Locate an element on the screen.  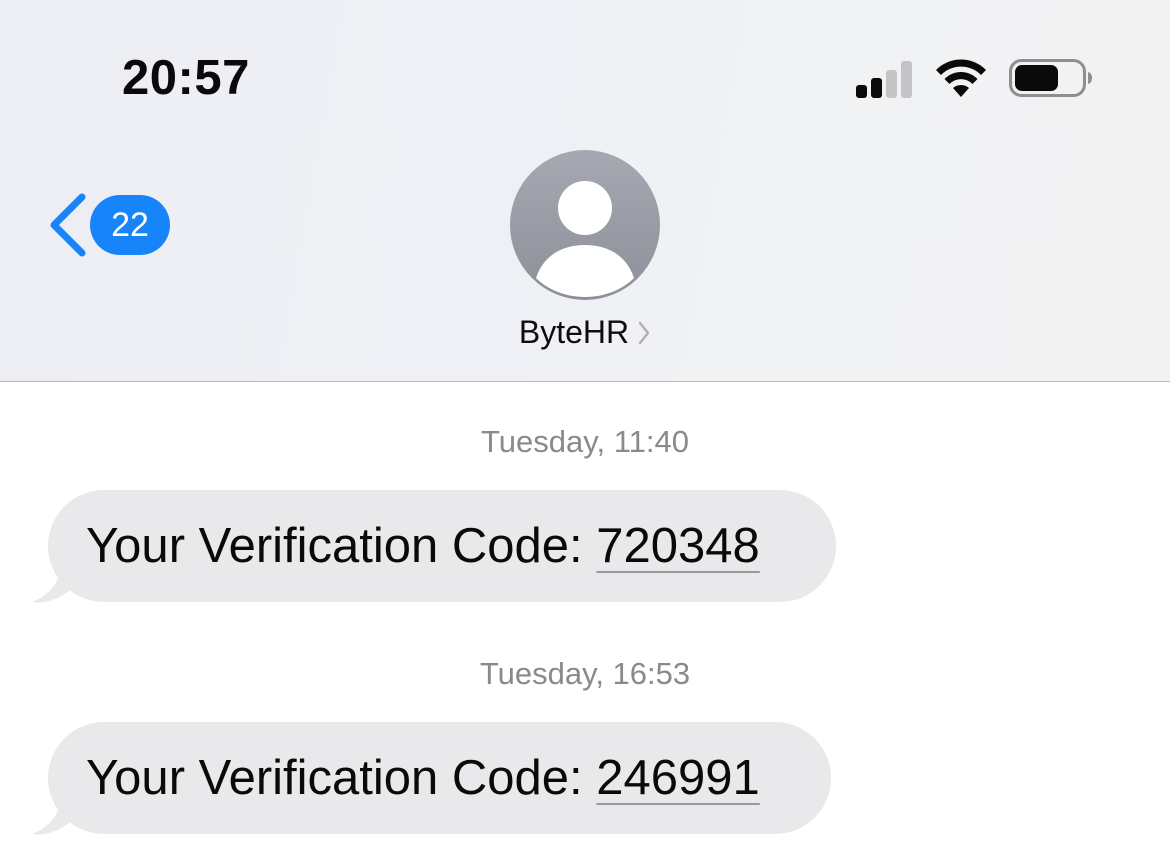
contact-name: ByteHR is located at coordinates (574, 332).